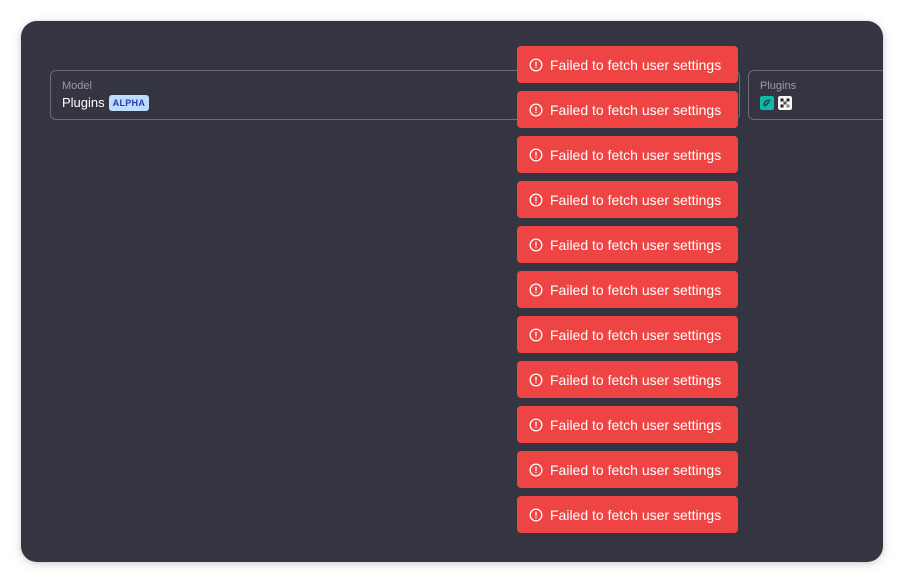 The image size is (904, 583). What do you see at coordinates (106, 103) in the screenshot?
I see `model-select-value: Plugins ALPHA` at bounding box center [106, 103].